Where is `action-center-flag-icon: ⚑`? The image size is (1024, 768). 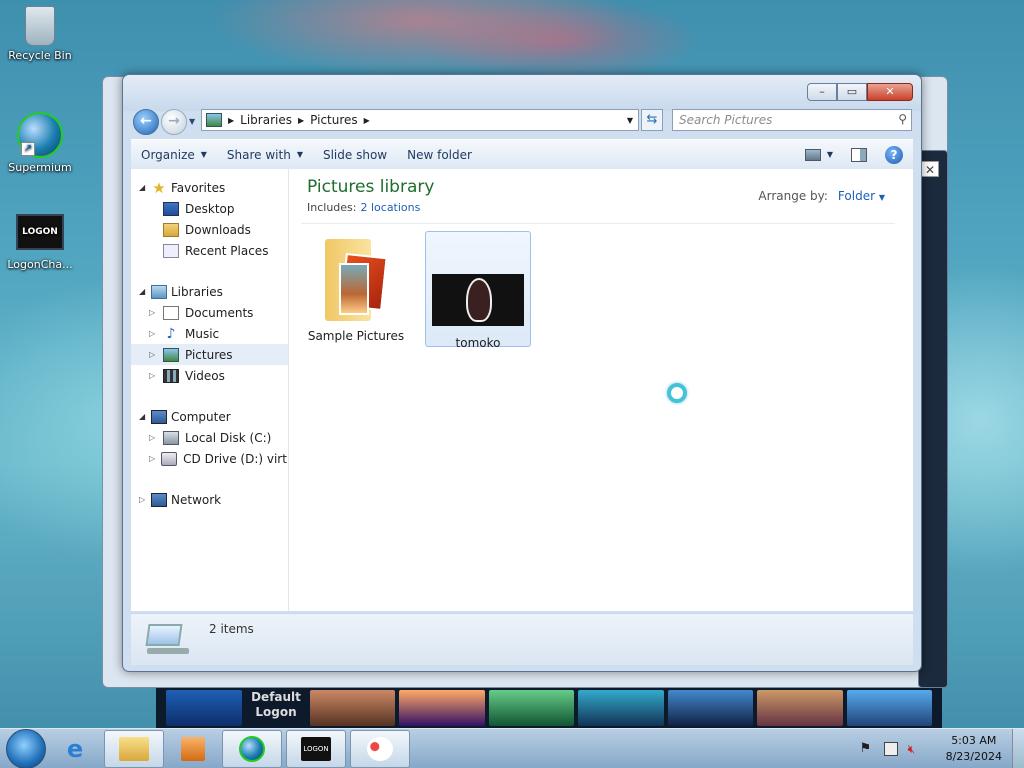
action-center-flag-icon: ⚑ is located at coordinates (867, 748).